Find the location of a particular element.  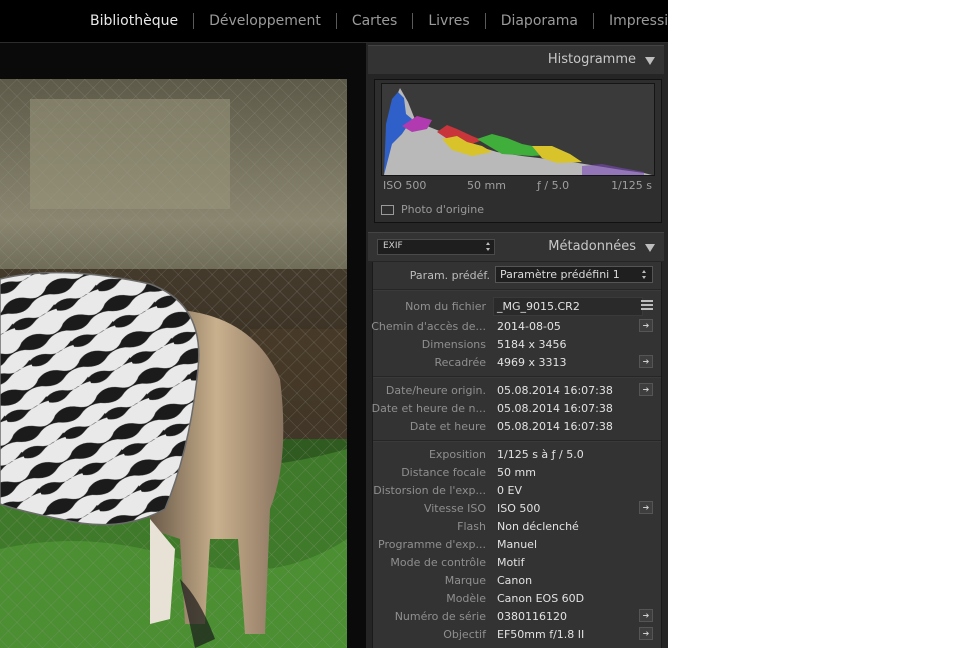

meta-value: 0 EV is located at coordinates (509, 490).